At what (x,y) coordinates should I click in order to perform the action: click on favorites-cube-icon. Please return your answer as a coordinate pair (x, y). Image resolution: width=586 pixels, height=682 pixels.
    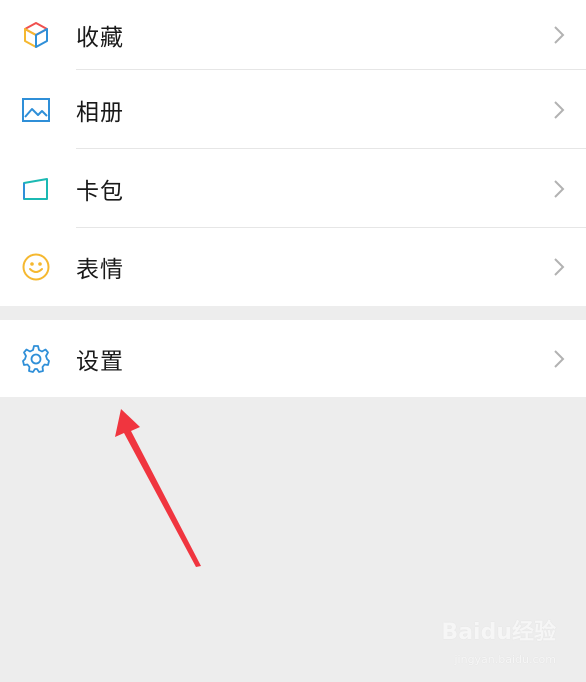
    Looking at the image, I should click on (36, 35).